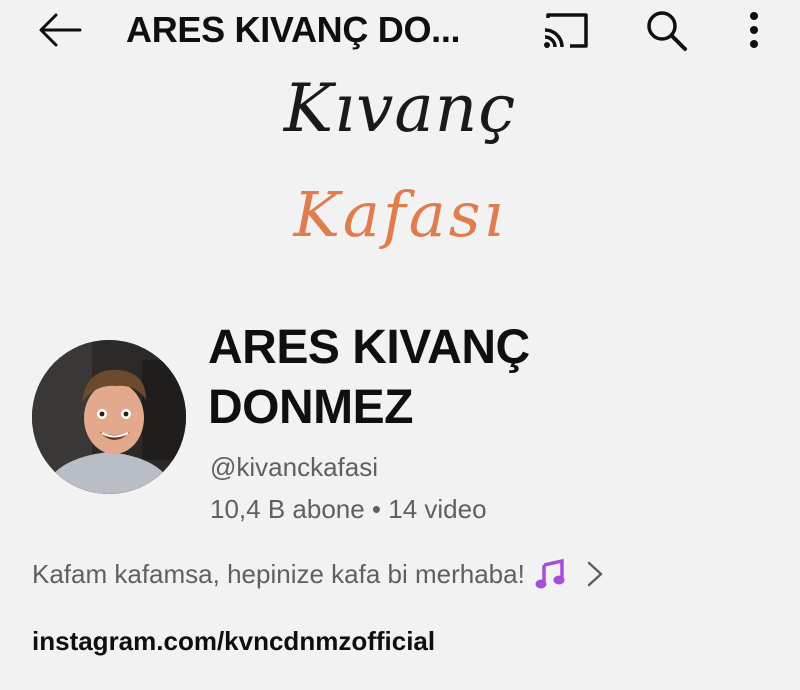 This screenshot has height=690, width=800. Describe the element at coordinates (233, 641) in the screenshot. I see `channel-link: instagram.com/kvncdnmzofficial` at that location.